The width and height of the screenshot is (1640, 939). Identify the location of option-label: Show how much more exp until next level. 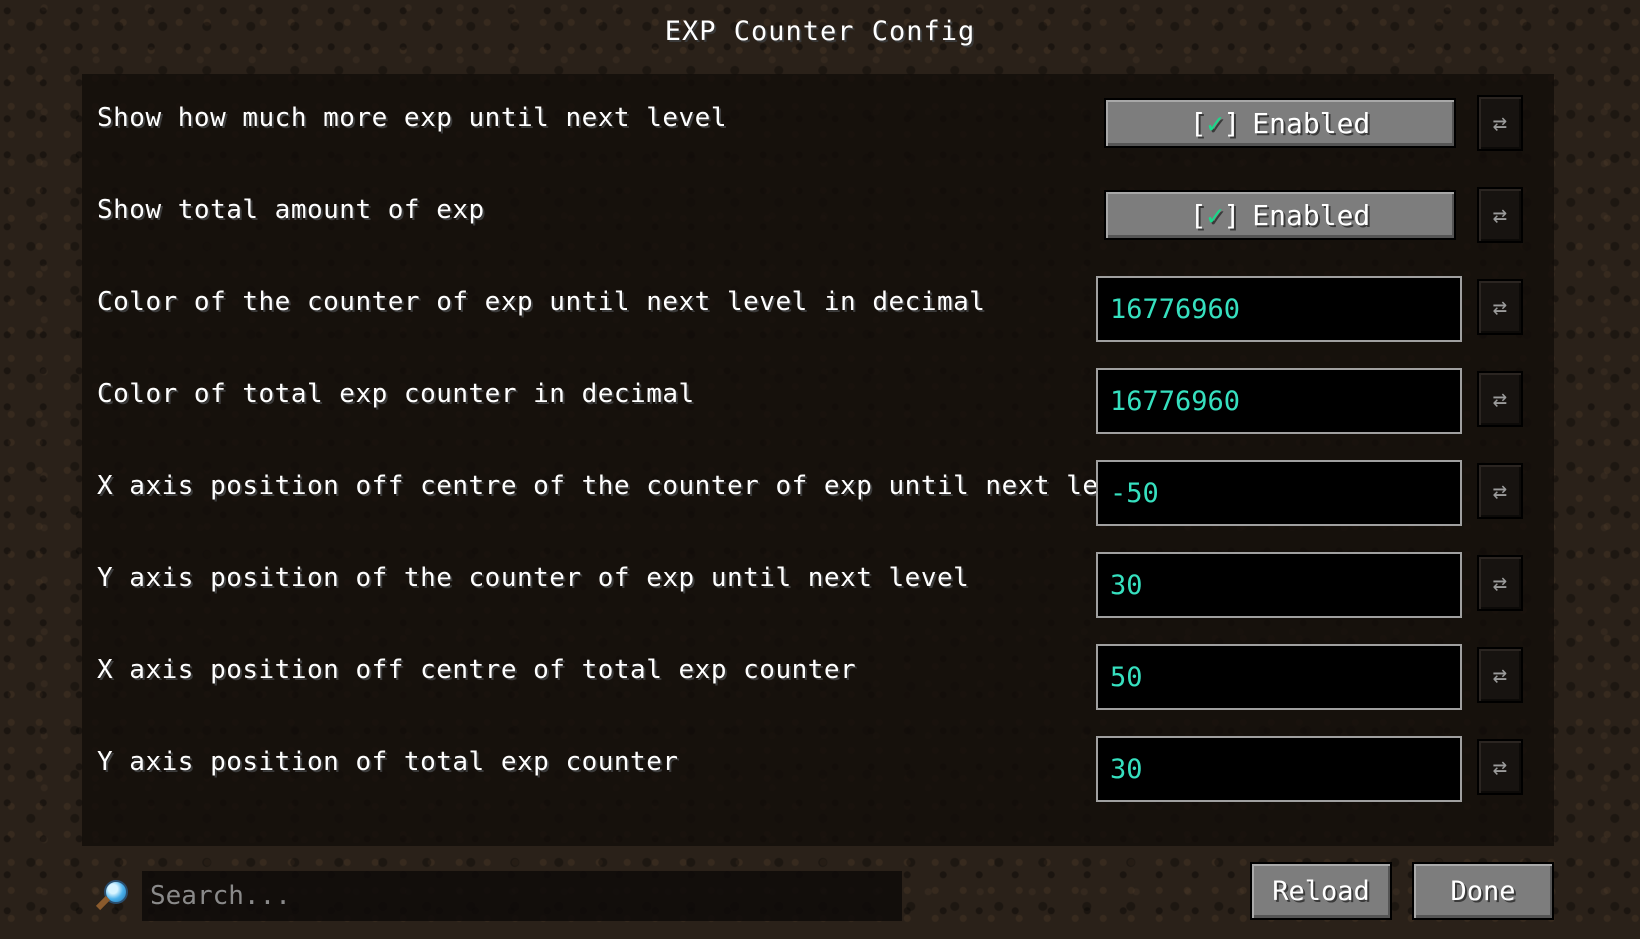
(412, 118).